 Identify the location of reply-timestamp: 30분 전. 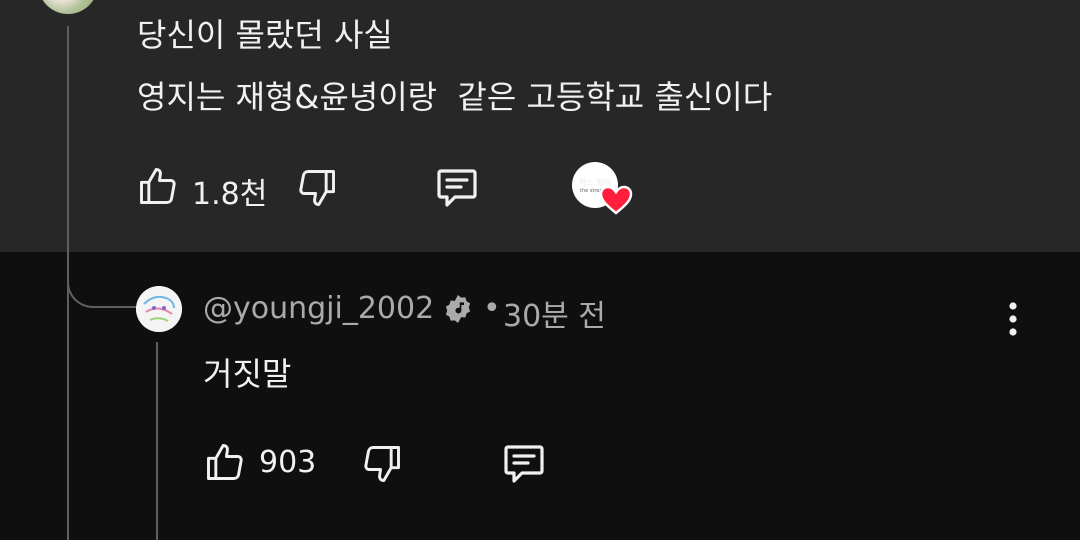
(554, 313).